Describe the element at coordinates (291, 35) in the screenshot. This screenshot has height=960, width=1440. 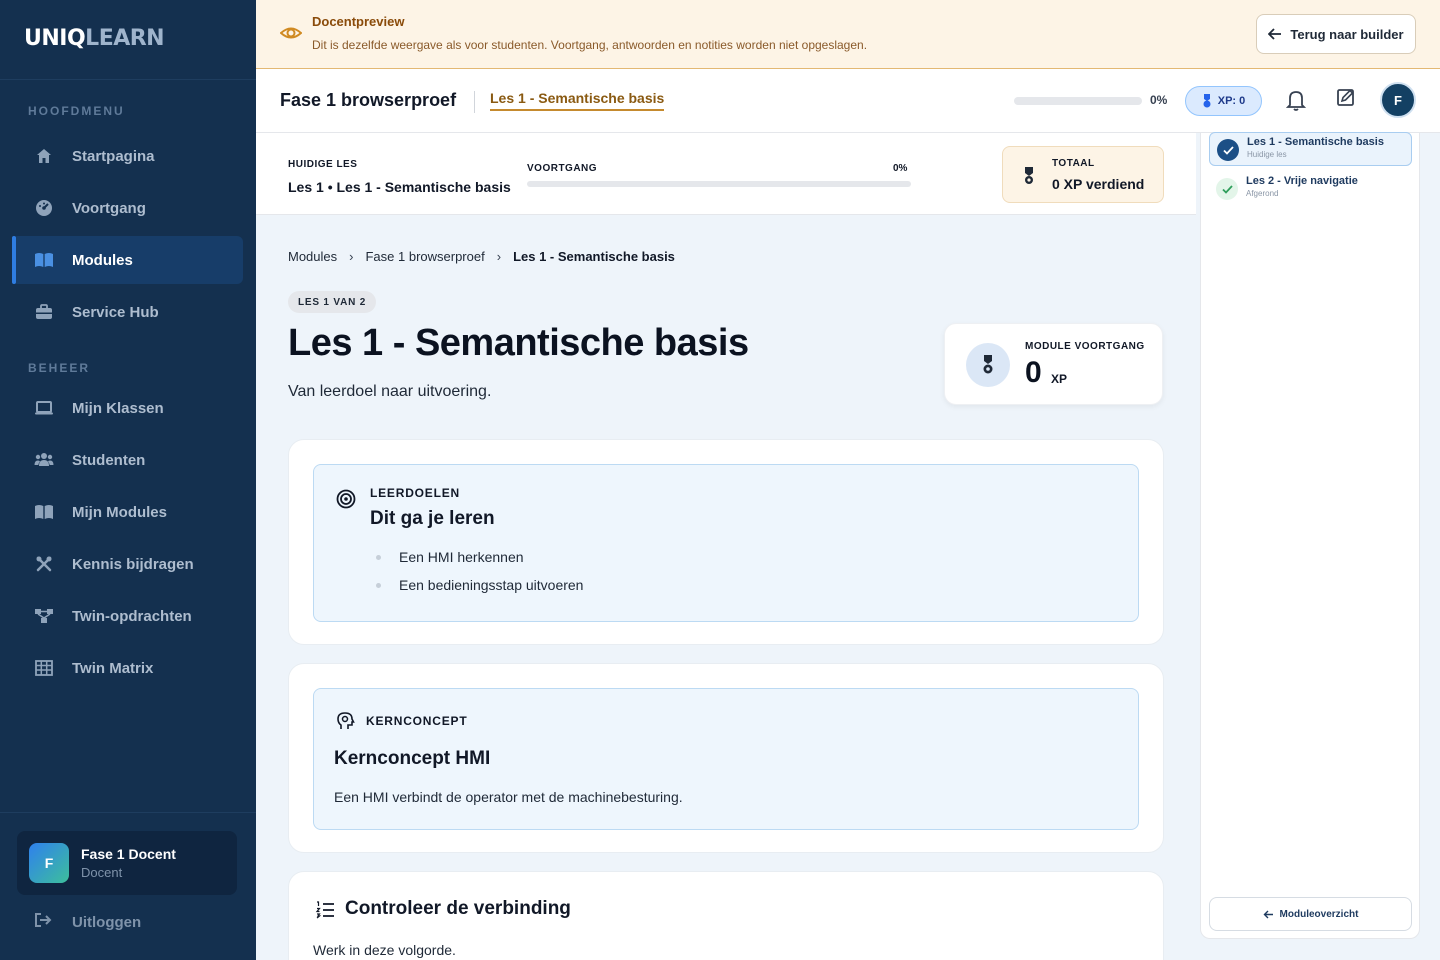
I see `eye-icon` at that location.